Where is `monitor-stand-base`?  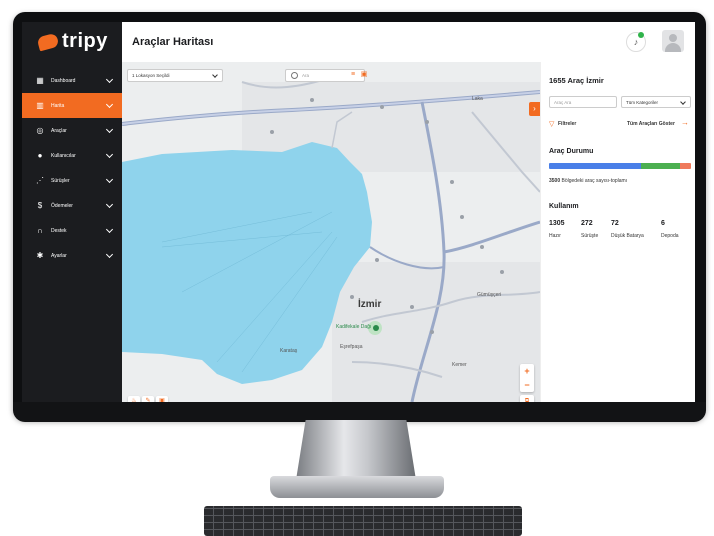 monitor-stand-base is located at coordinates (357, 487).